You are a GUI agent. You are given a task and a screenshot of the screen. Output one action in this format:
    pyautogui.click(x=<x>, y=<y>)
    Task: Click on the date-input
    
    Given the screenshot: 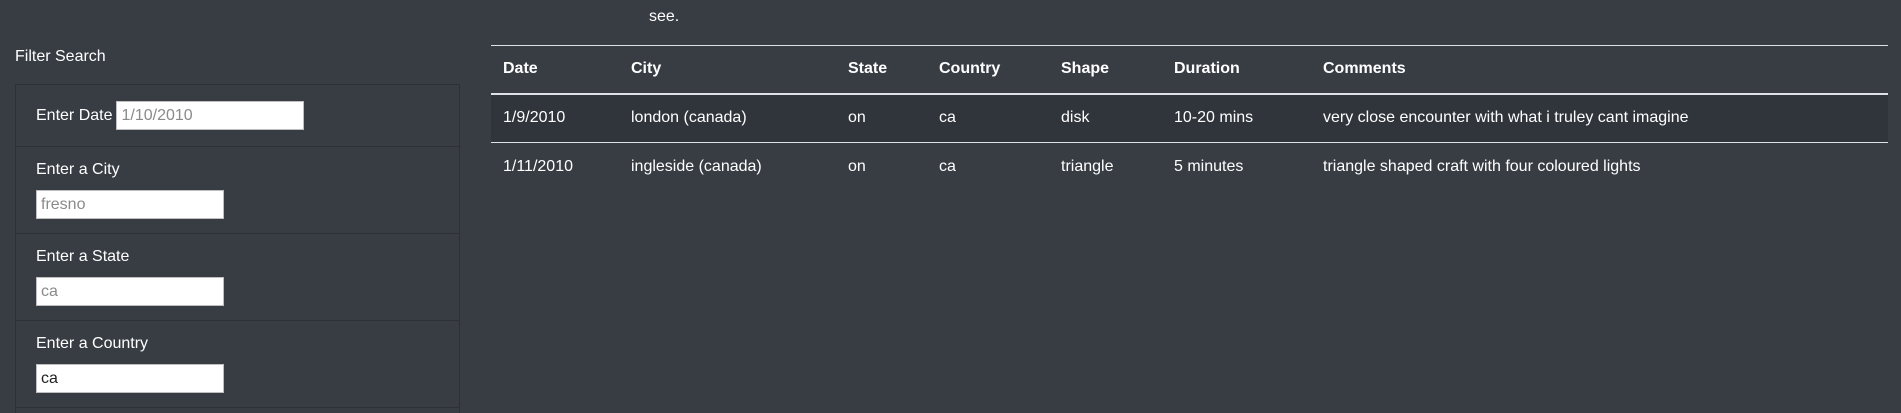 What is the action you would take?
    pyautogui.click(x=210, y=115)
    